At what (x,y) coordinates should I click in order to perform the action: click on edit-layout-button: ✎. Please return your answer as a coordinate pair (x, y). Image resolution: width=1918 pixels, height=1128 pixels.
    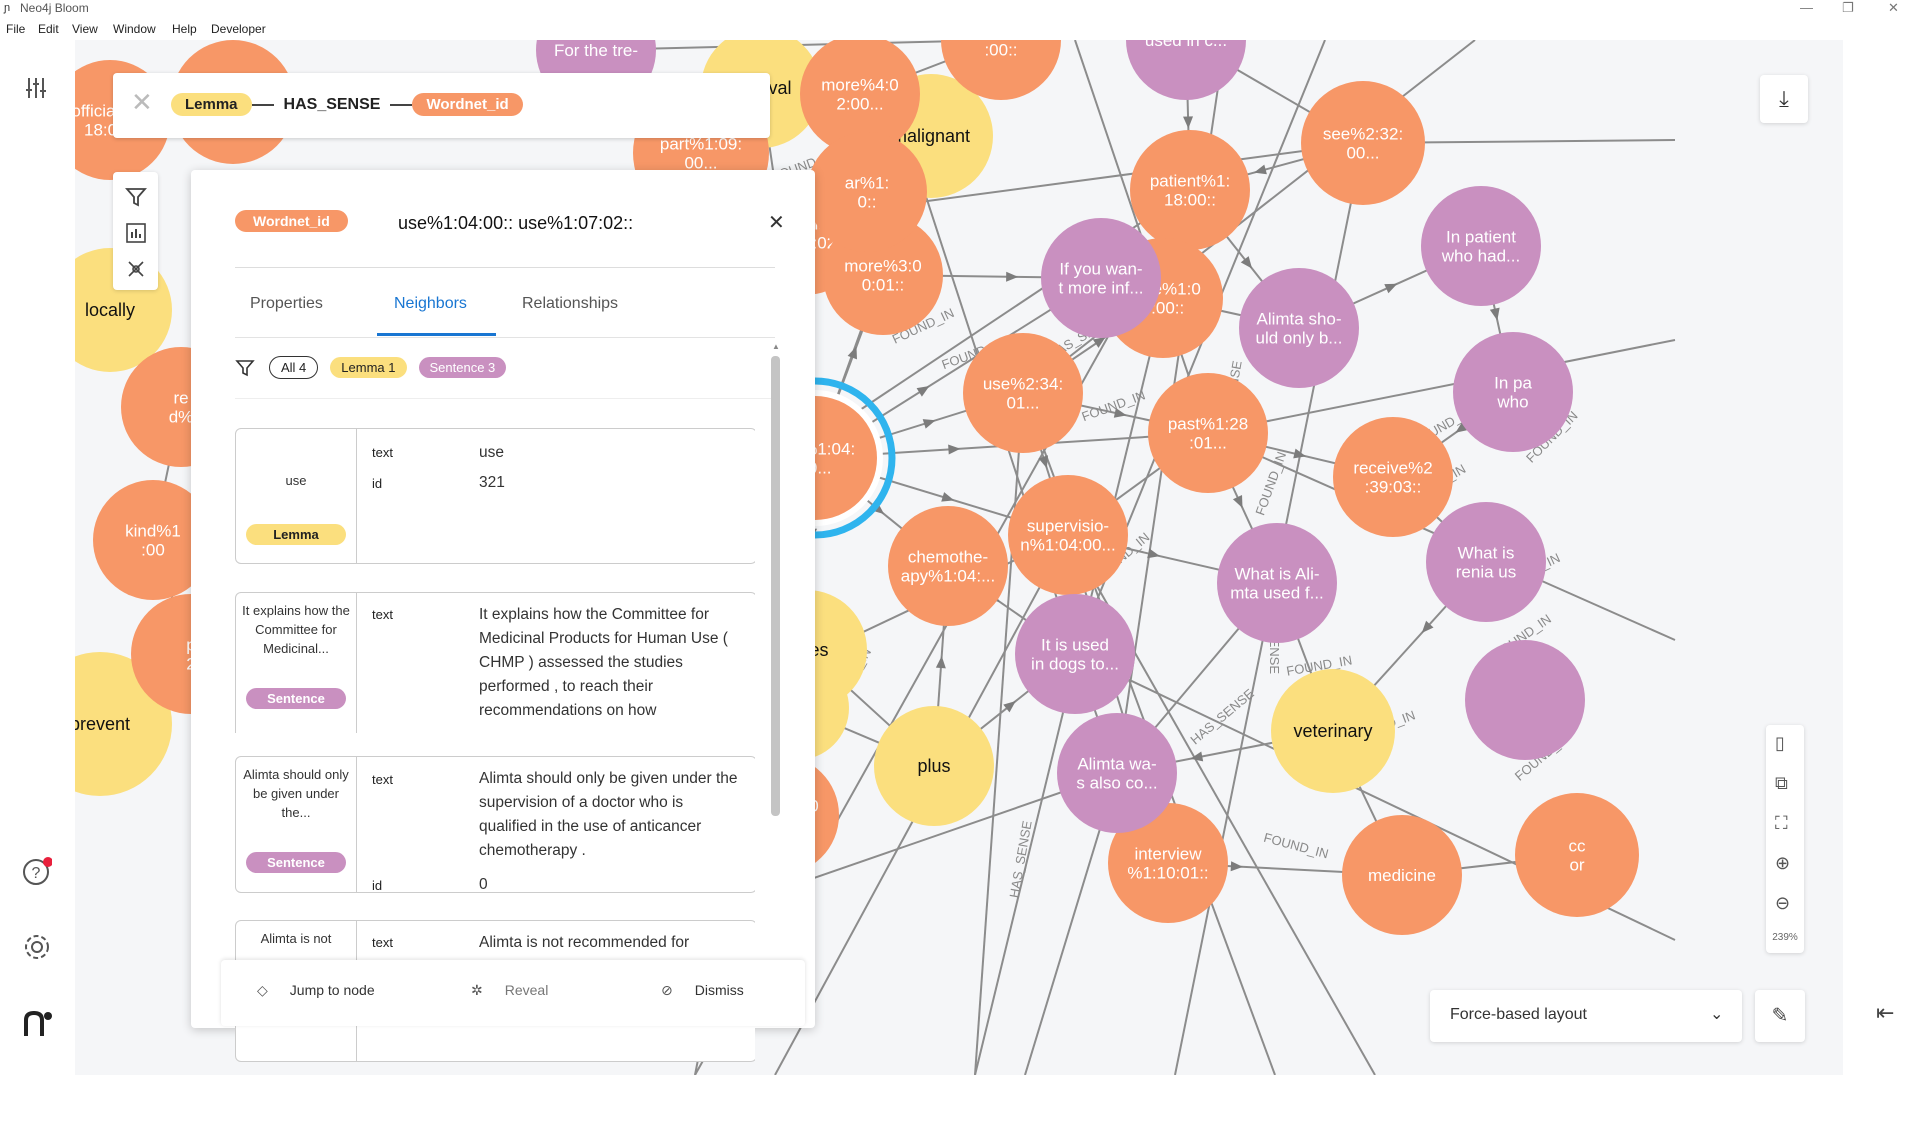
    Looking at the image, I should click on (1780, 1016).